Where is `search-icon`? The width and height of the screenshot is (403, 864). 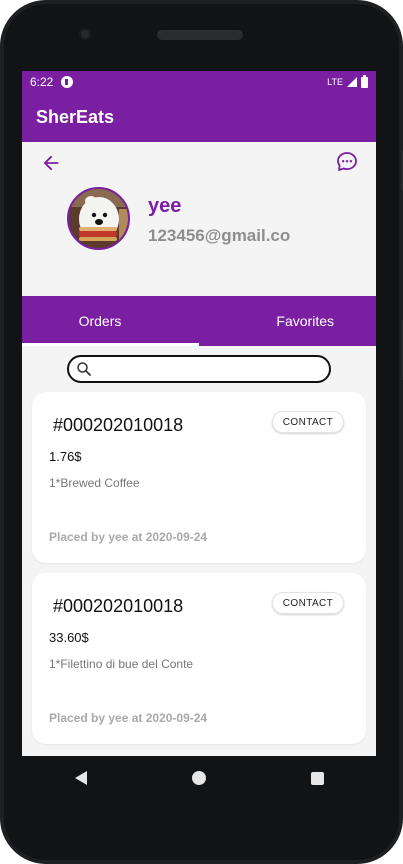
search-icon is located at coordinates (84, 369).